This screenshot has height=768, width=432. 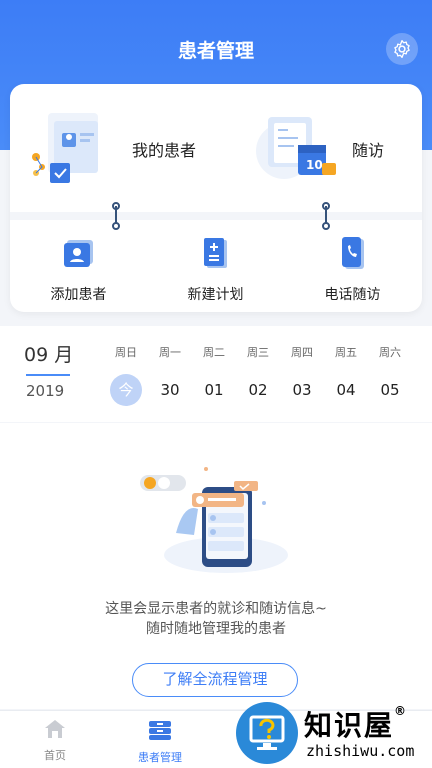 I want to click on card-divider, so click(x=216, y=216).